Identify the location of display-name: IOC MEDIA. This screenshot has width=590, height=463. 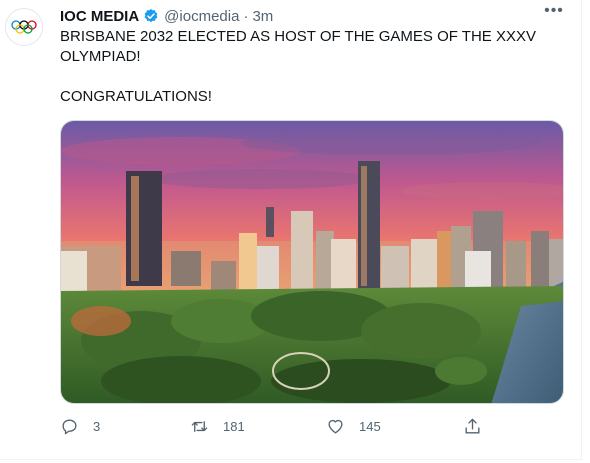
(99, 16).